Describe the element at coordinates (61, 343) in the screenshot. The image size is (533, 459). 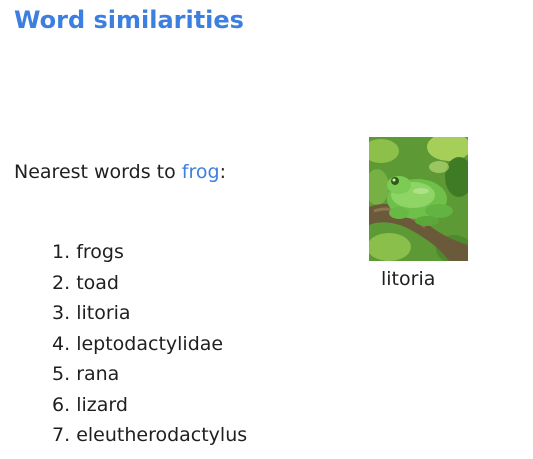
I see `list-item-rank: 4.` at that location.